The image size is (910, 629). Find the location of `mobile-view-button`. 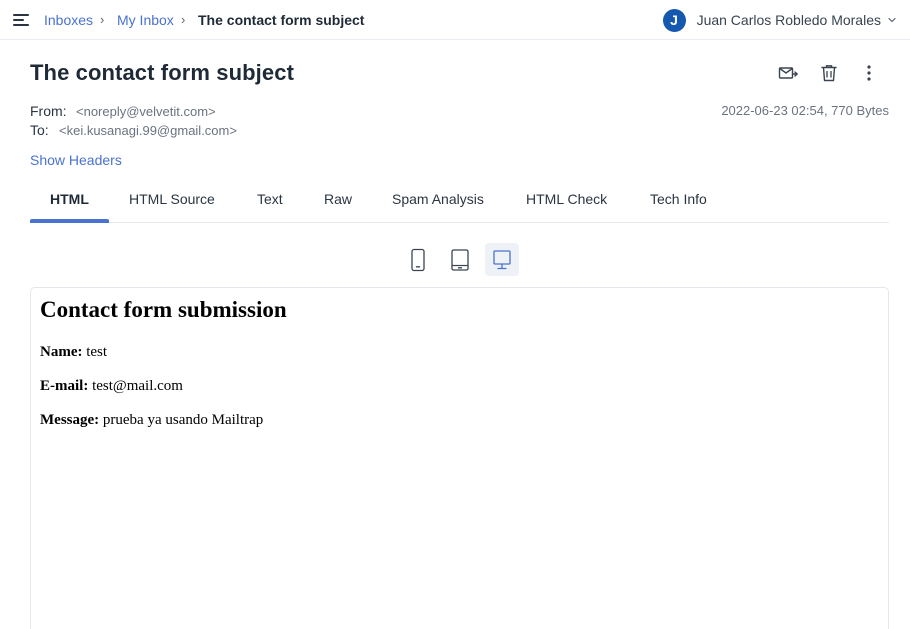

mobile-view-button is located at coordinates (418, 259).